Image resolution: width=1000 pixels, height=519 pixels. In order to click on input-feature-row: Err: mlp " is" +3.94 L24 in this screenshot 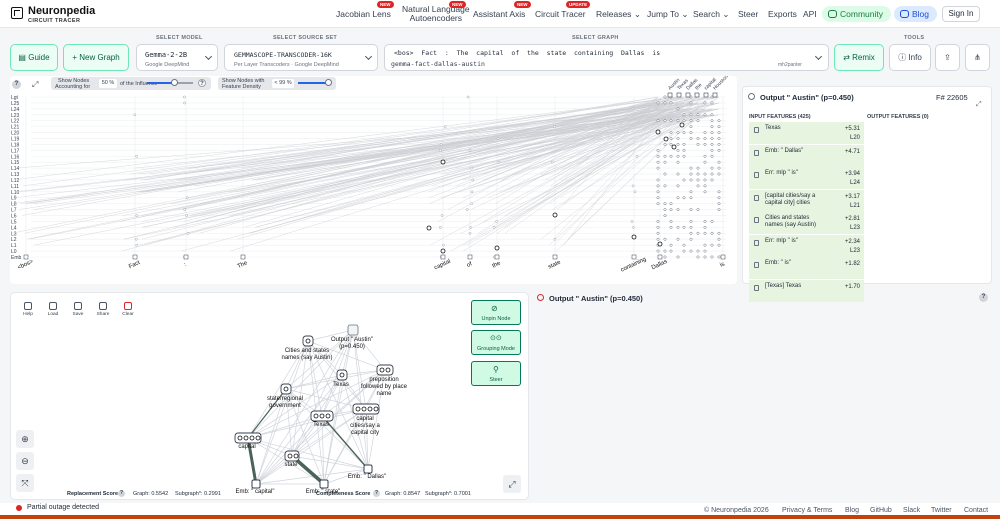, I will do `click(806, 178)`.